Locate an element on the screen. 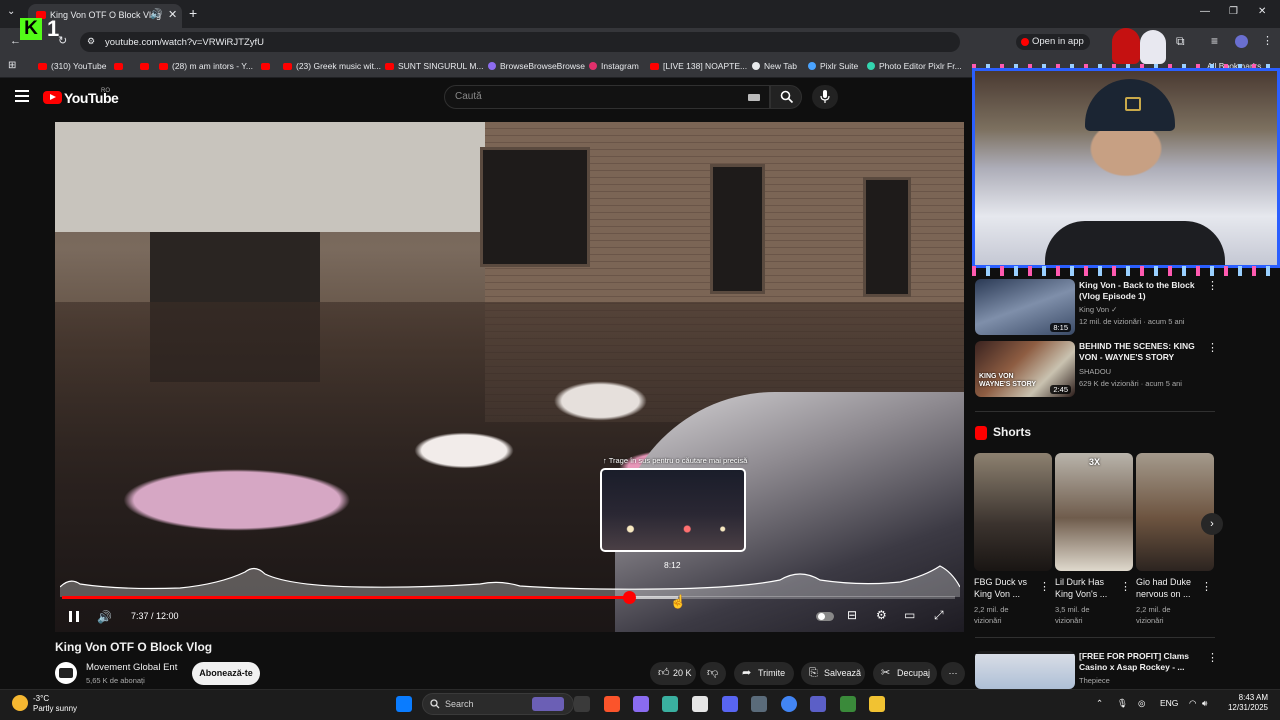 Image resolution: width=1280 pixels, height=720 pixels. short-thumbnail: 3X is located at coordinates (1094, 512).